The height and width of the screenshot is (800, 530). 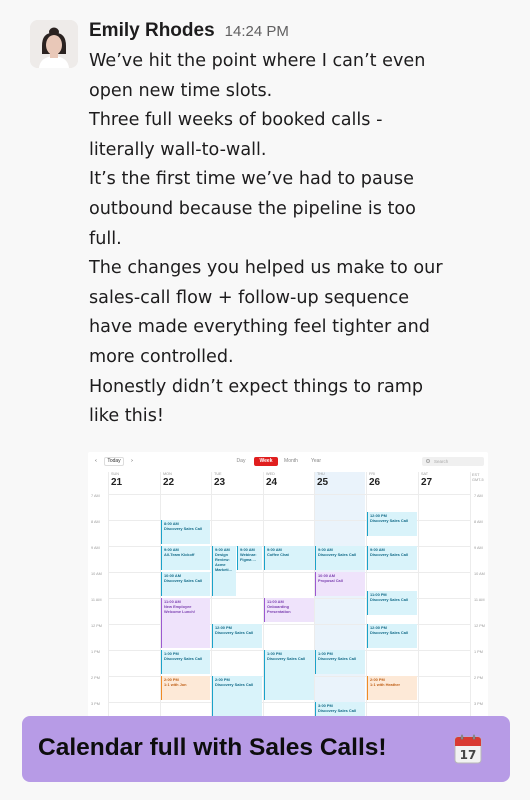 I want to click on calendar-toolbar: ‹ Today › Day Week Month Year Search, so click(x=288, y=461).